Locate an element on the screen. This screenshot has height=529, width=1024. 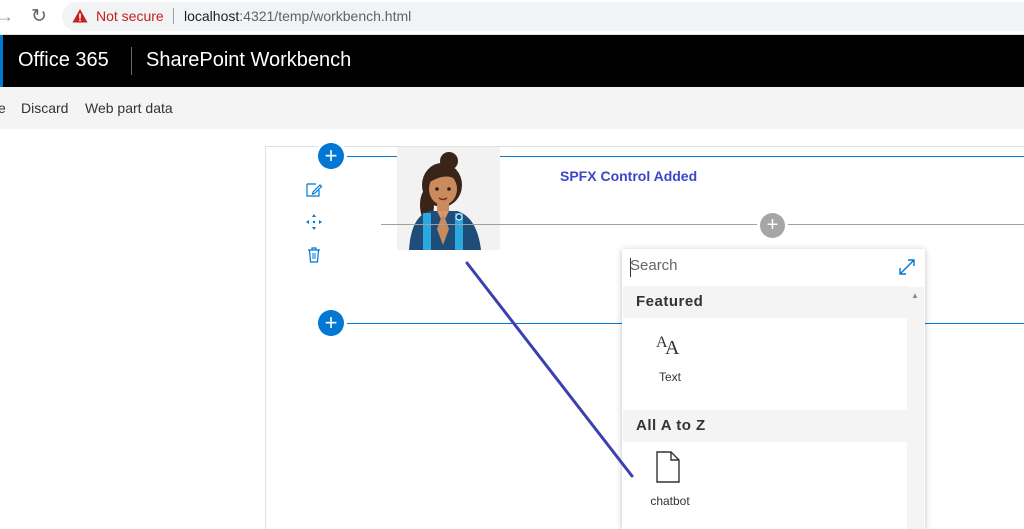
section-bottom-line is located at coordinates (484, 323).